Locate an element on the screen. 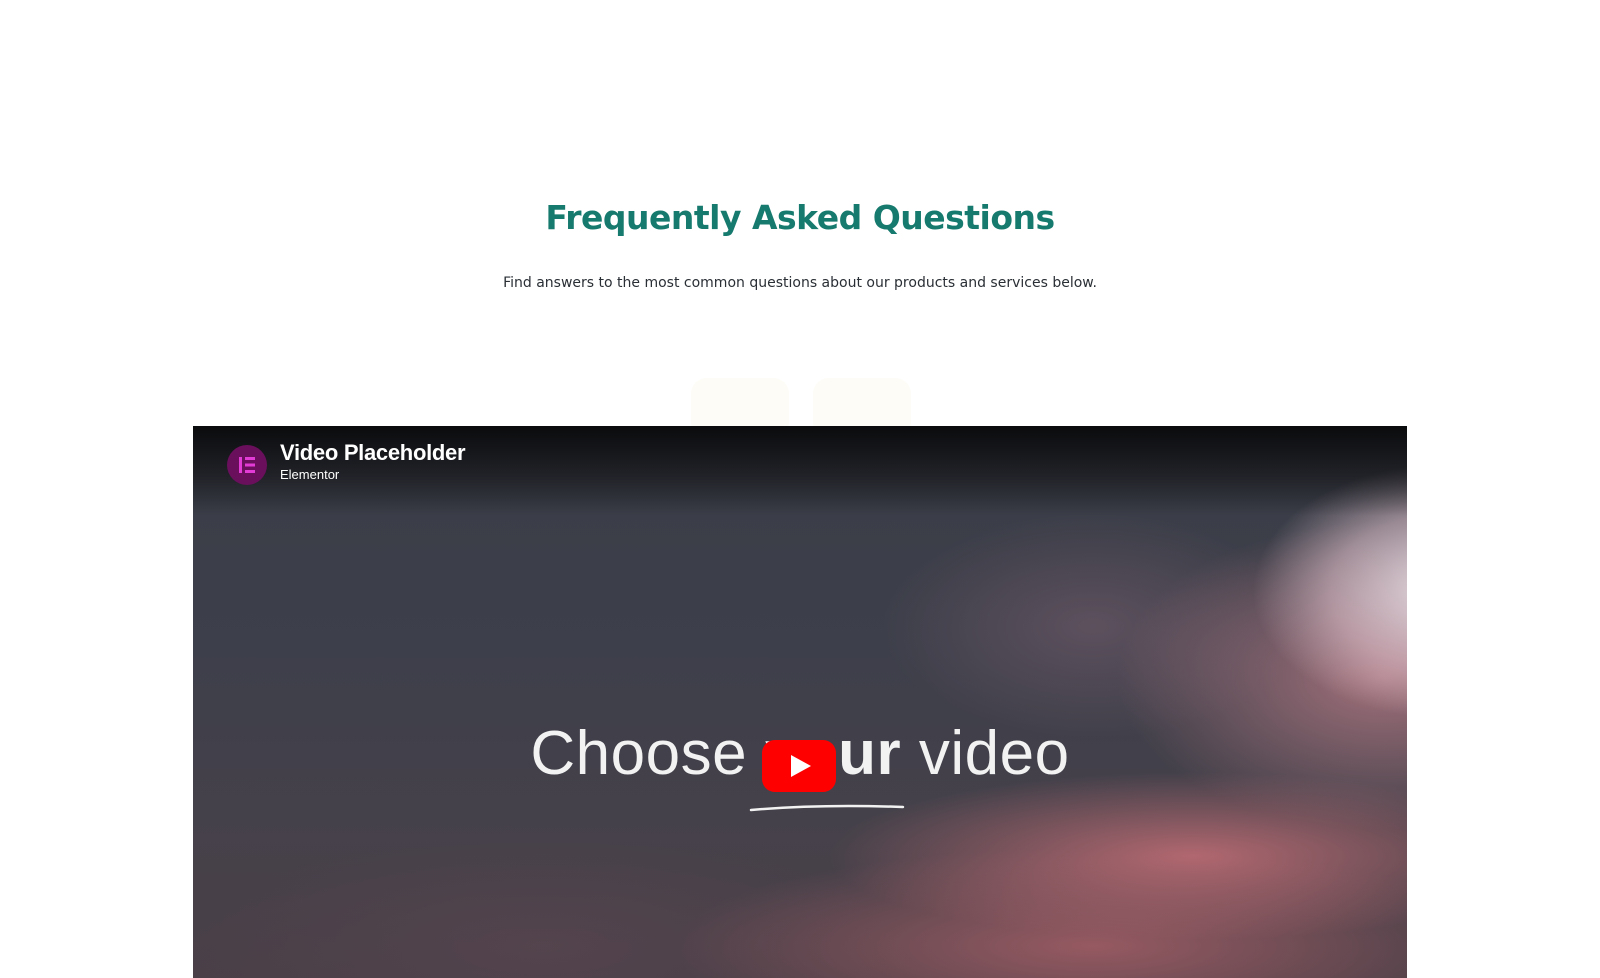 This screenshot has height=978, width=1600. video-title: Video Placeholder is located at coordinates (373, 453).